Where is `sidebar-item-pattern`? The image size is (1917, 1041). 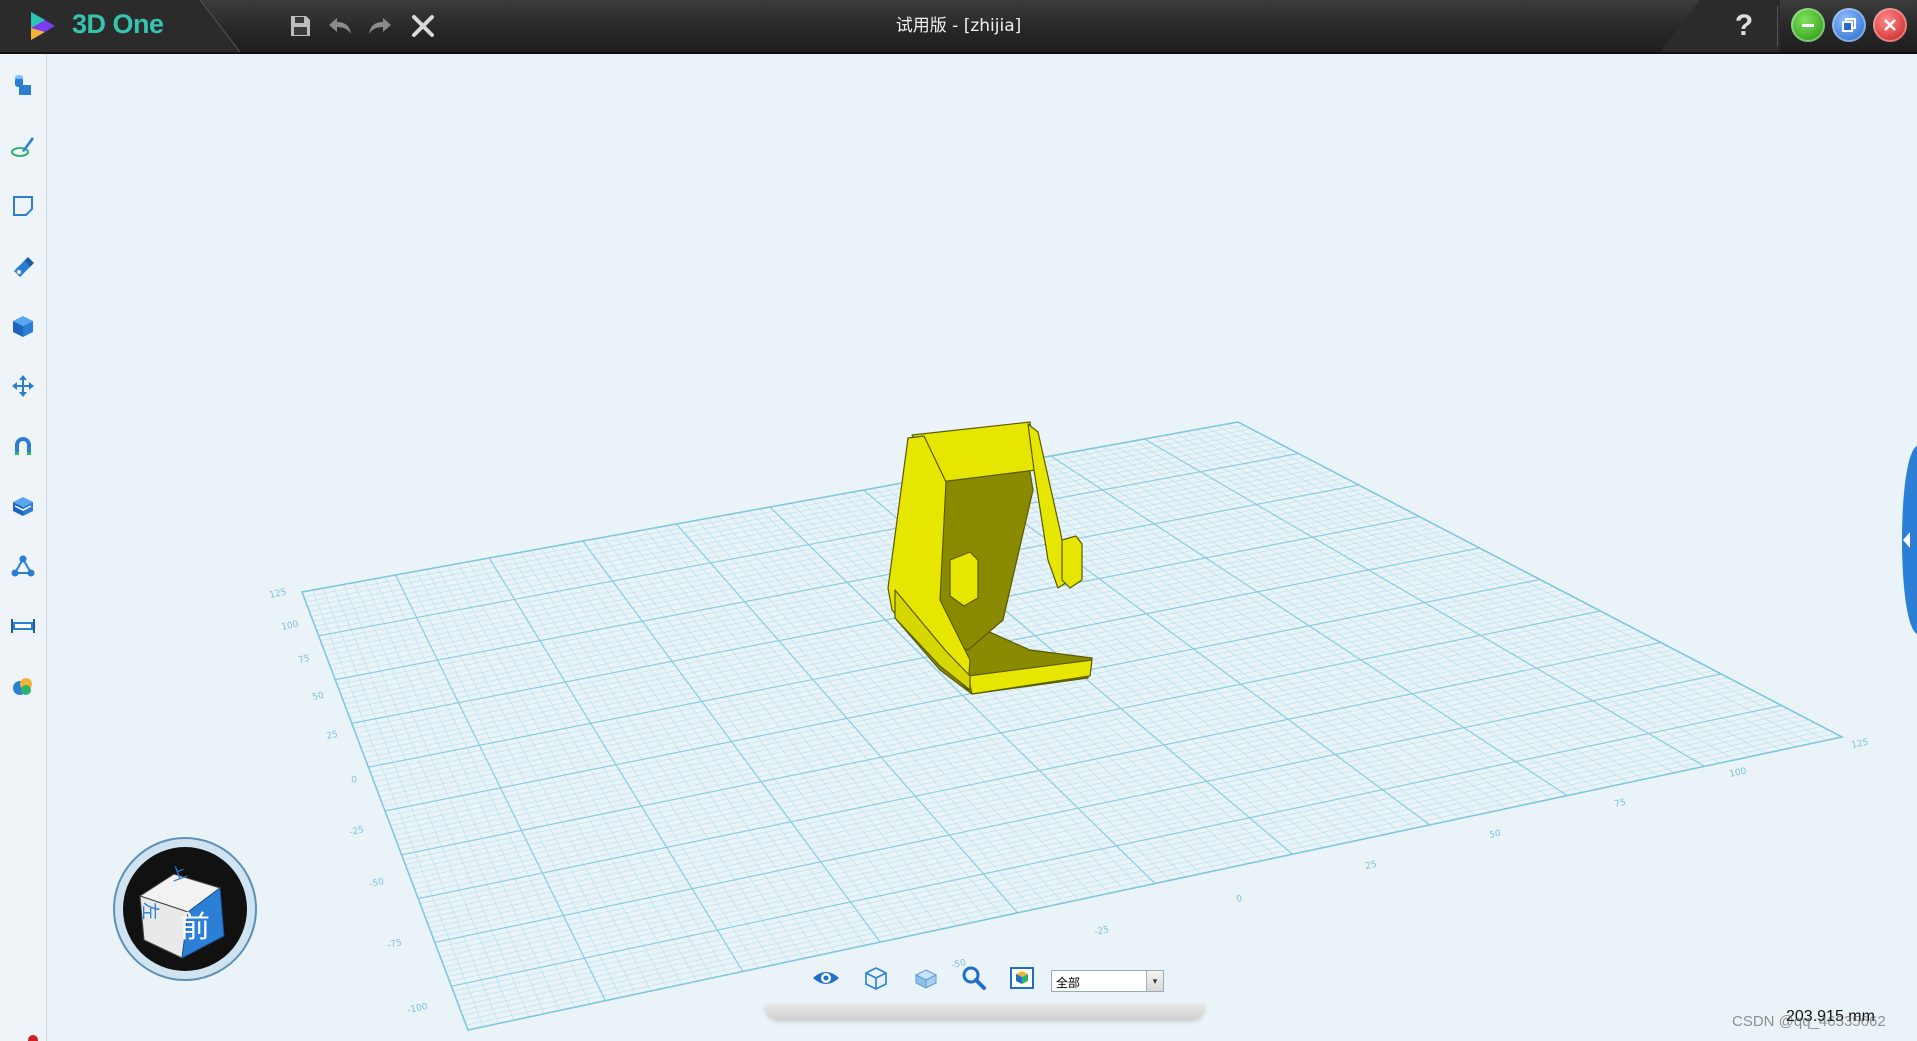 sidebar-item-pattern is located at coordinates (23, 566).